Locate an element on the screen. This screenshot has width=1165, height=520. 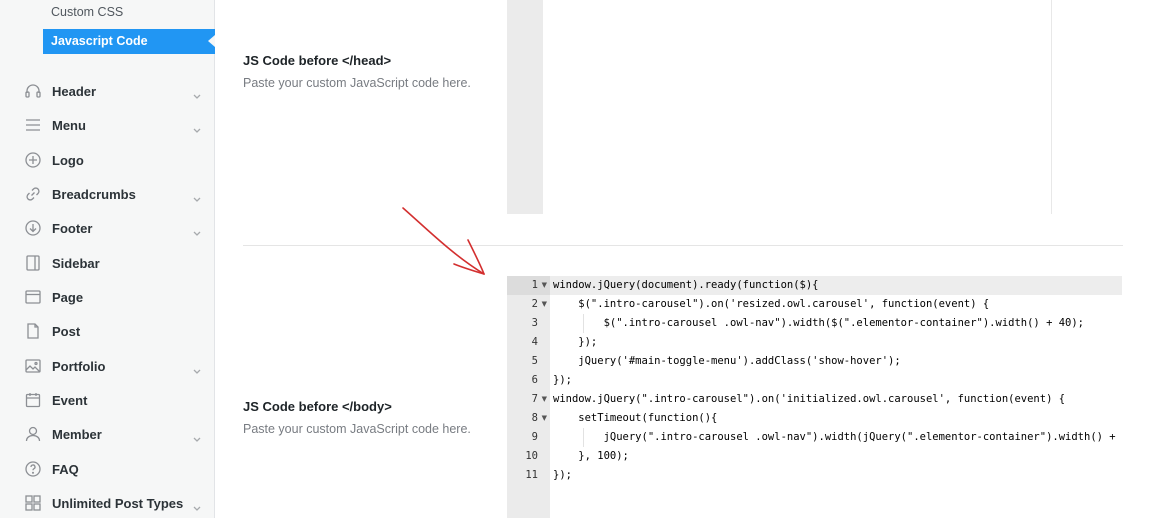
sidebar-item-label: Page is located at coordinates (68, 297).